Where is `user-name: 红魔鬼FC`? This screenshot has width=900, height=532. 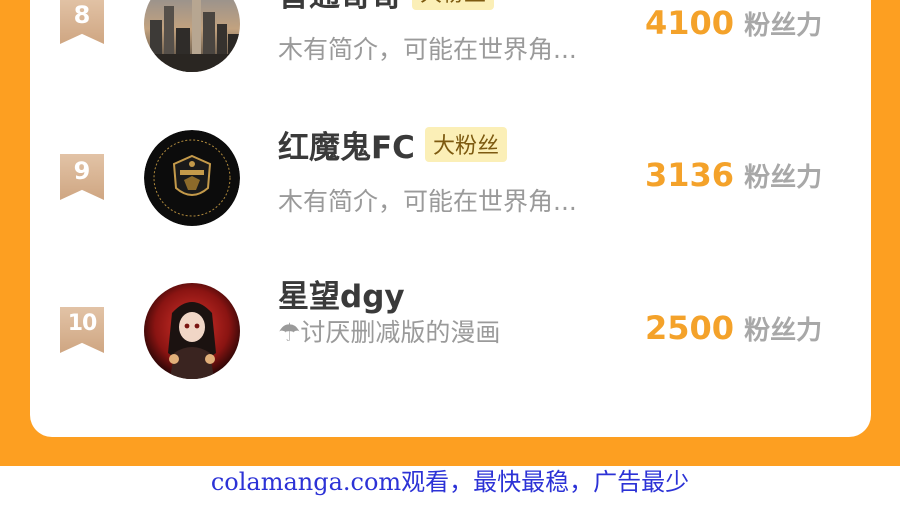 user-name: 红魔鬼FC is located at coordinates (346, 144).